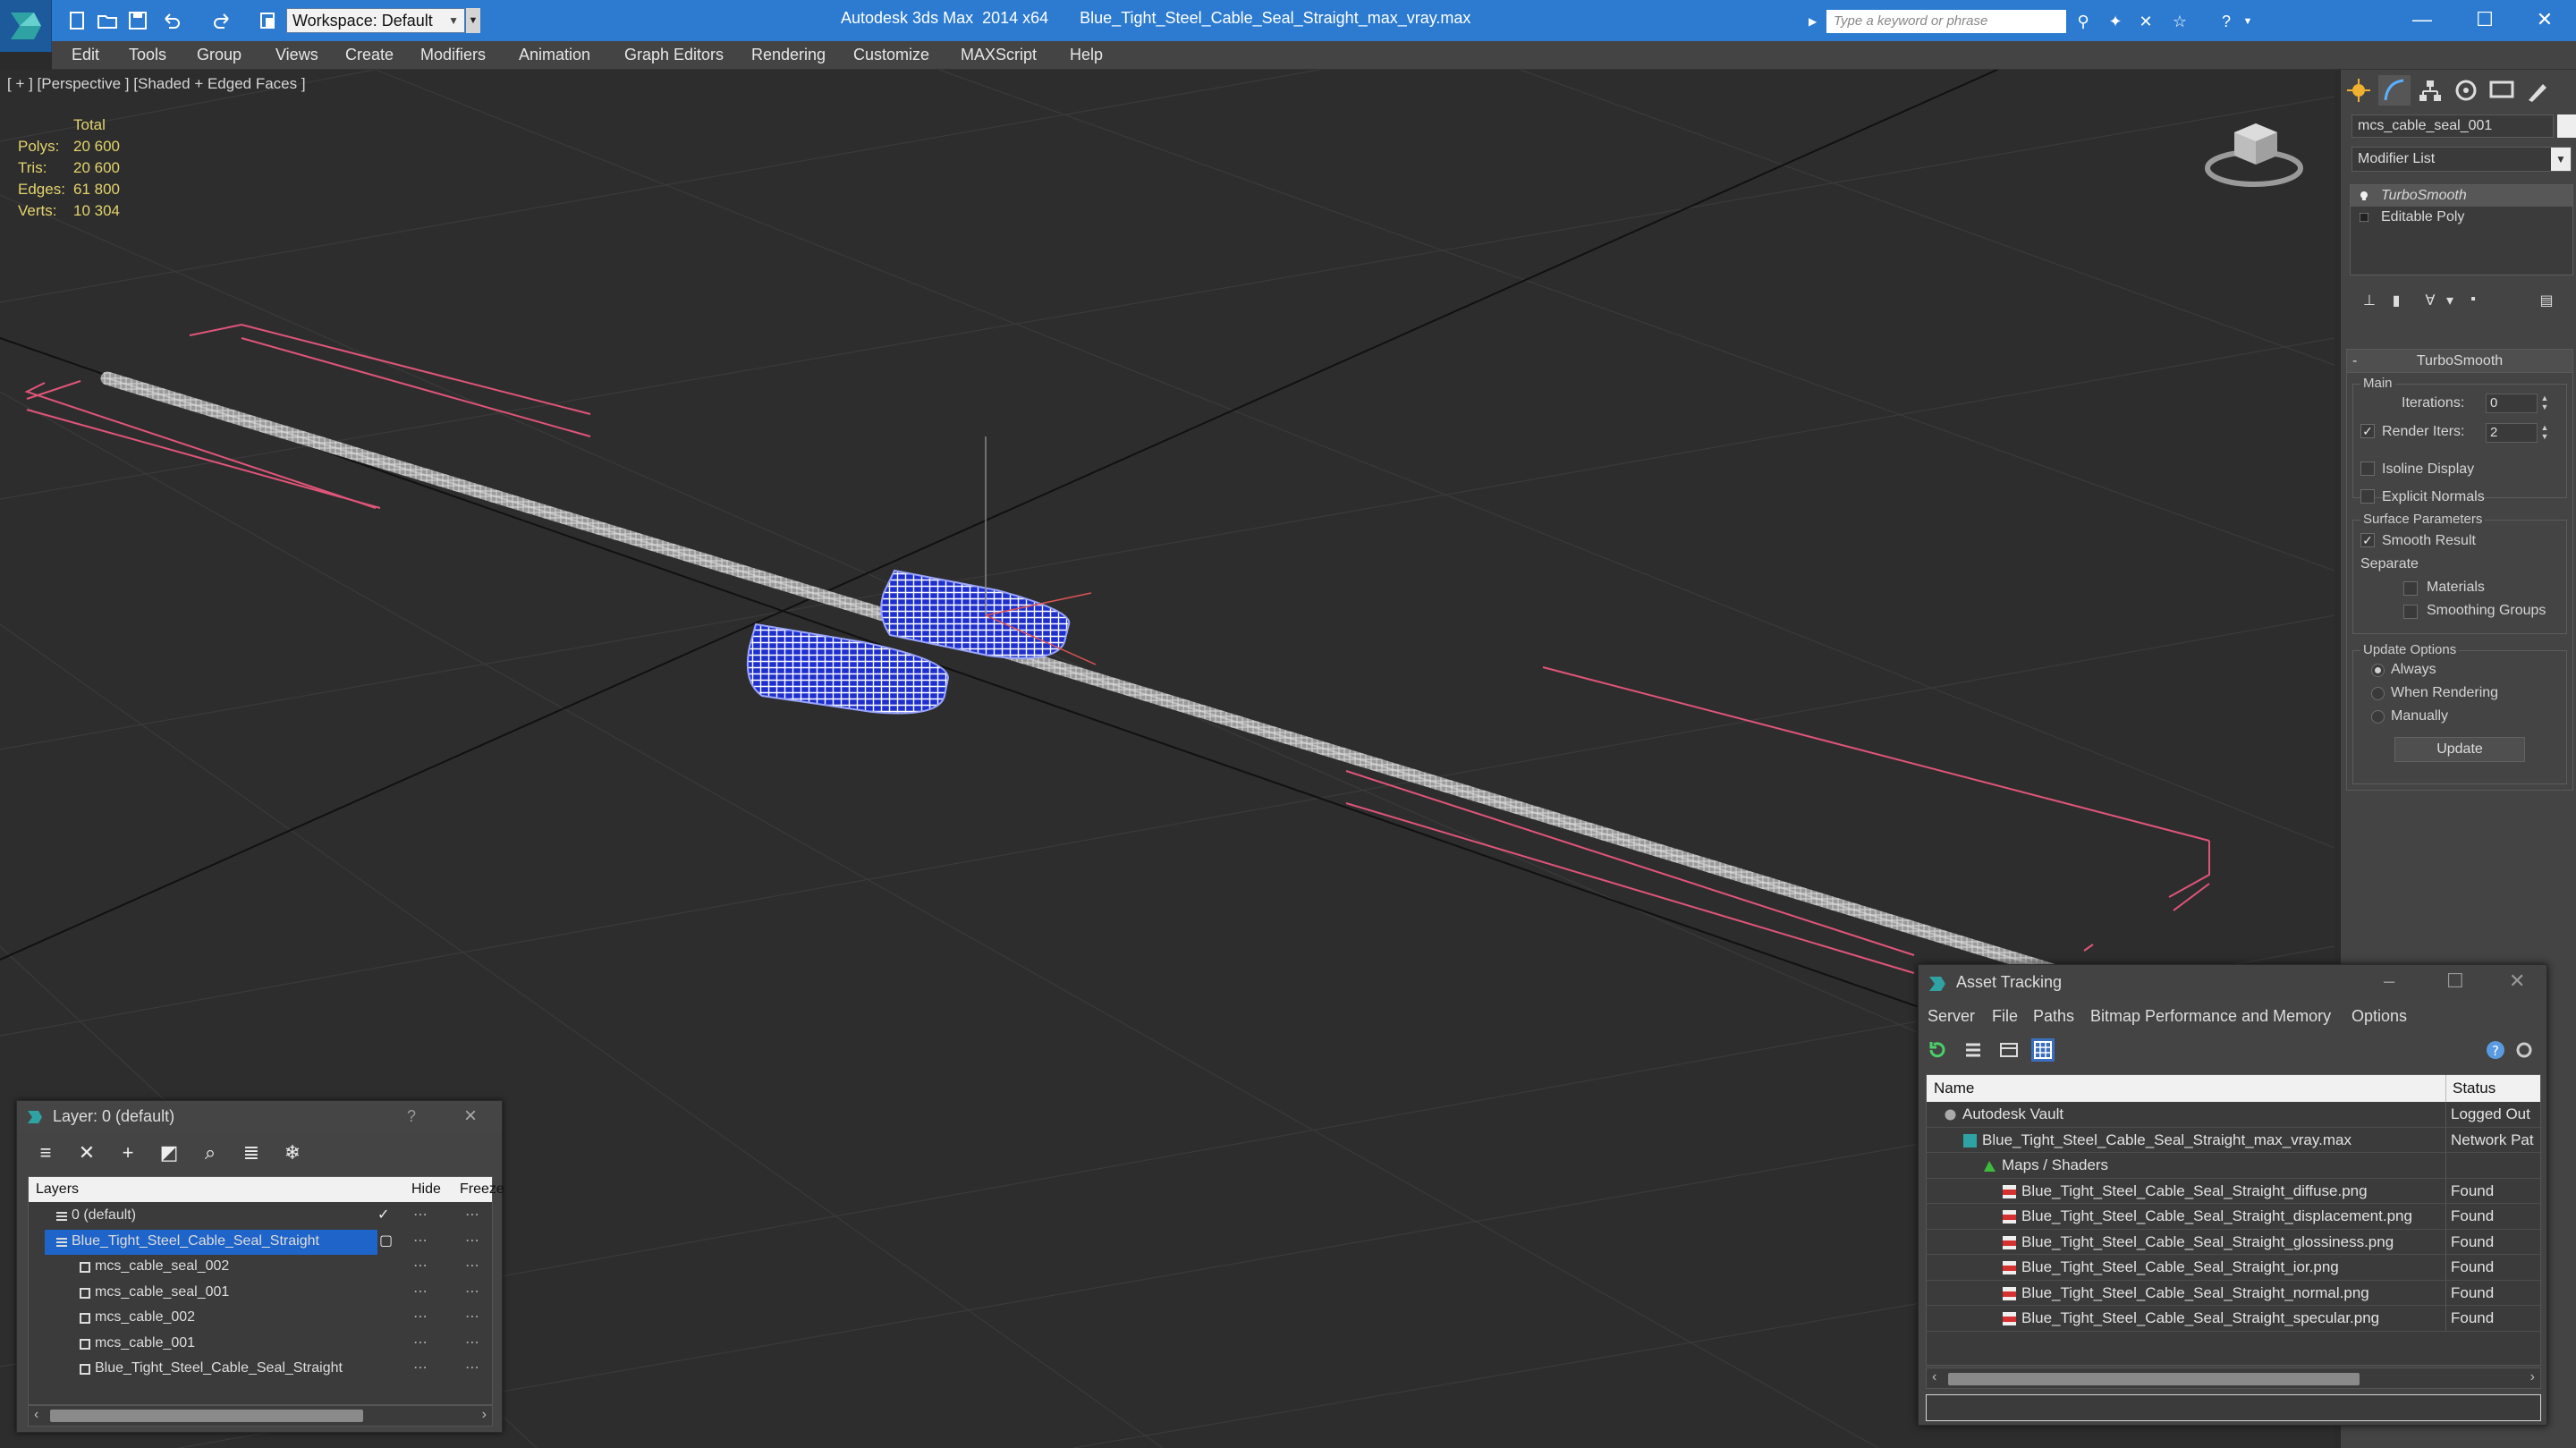 This screenshot has width=2576, height=1448. What do you see at coordinates (260, 1293) in the screenshot?
I see `layer-row: mcs_cable_seal_001 ⋯ ⋯` at bounding box center [260, 1293].